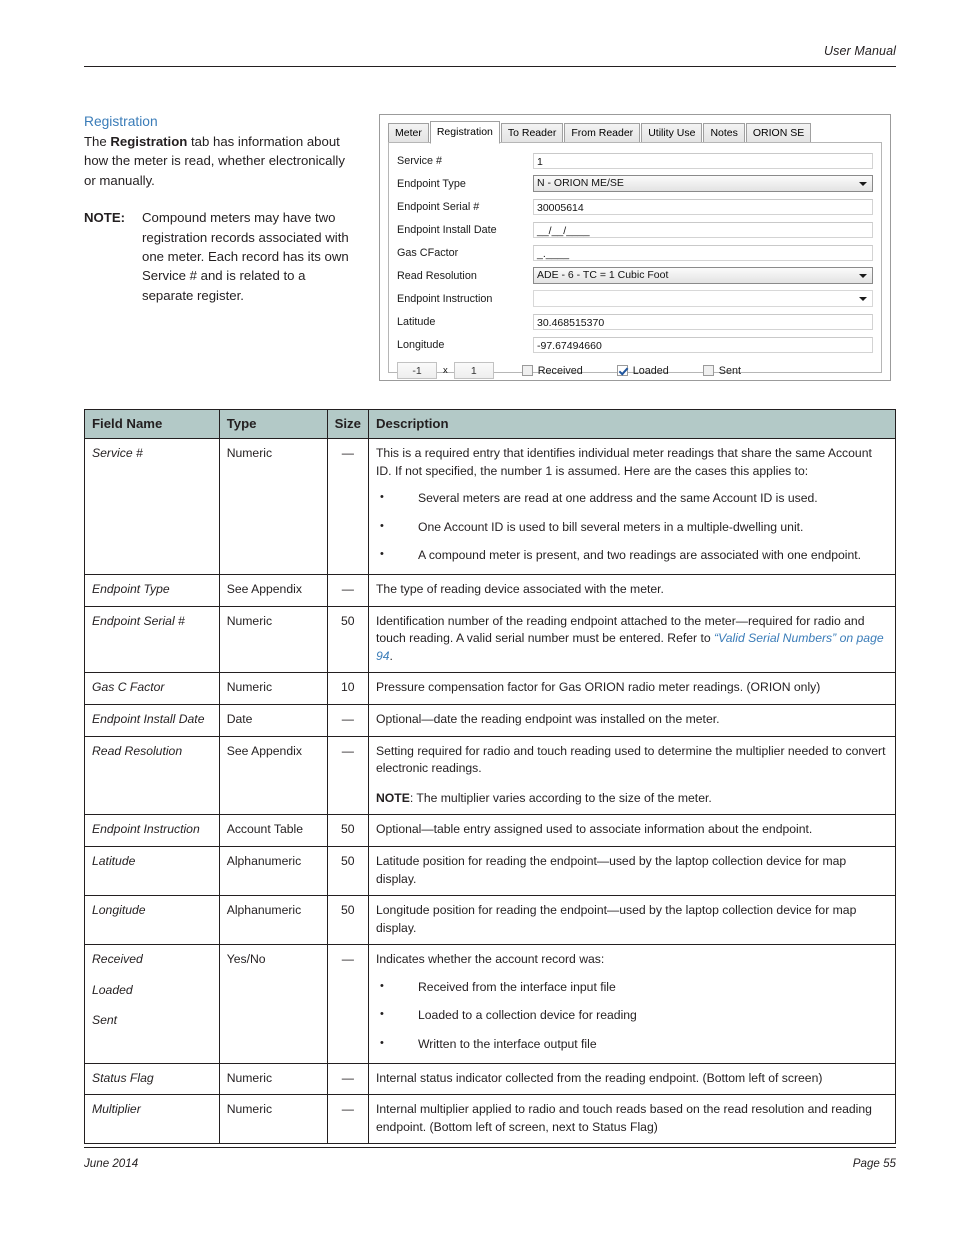 The height and width of the screenshot is (1235, 954). Describe the element at coordinates (703, 160) in the screenshot. I see `input-service-number: 1` at that location.